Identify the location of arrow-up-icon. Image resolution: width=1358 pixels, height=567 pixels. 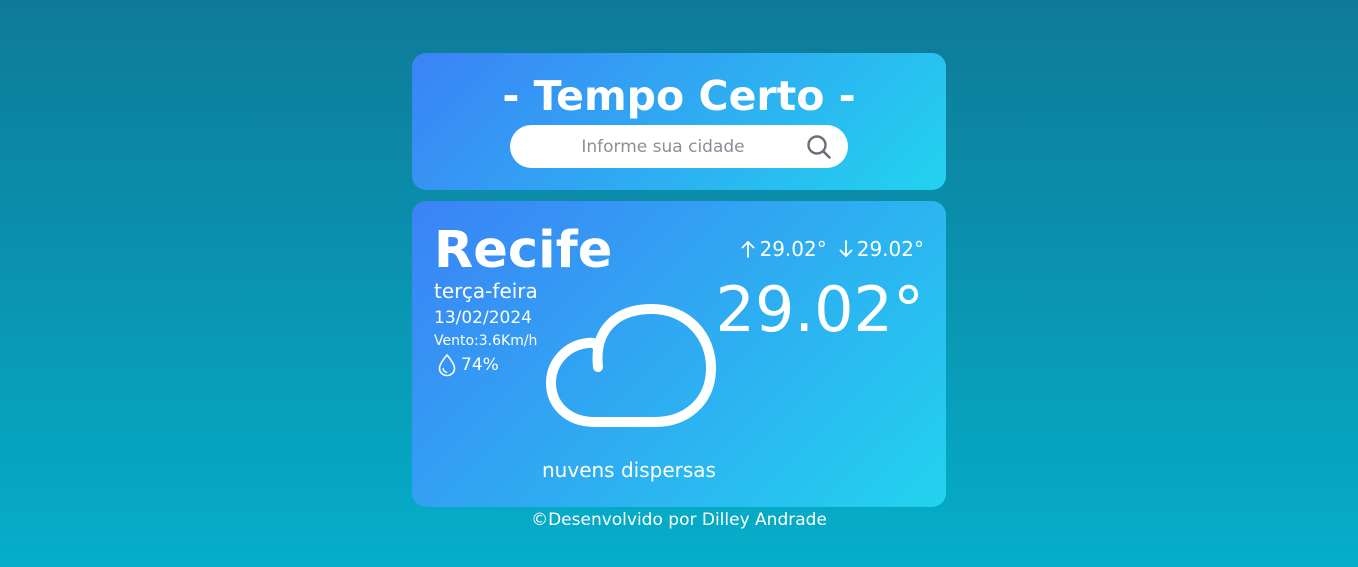
(748, 249).